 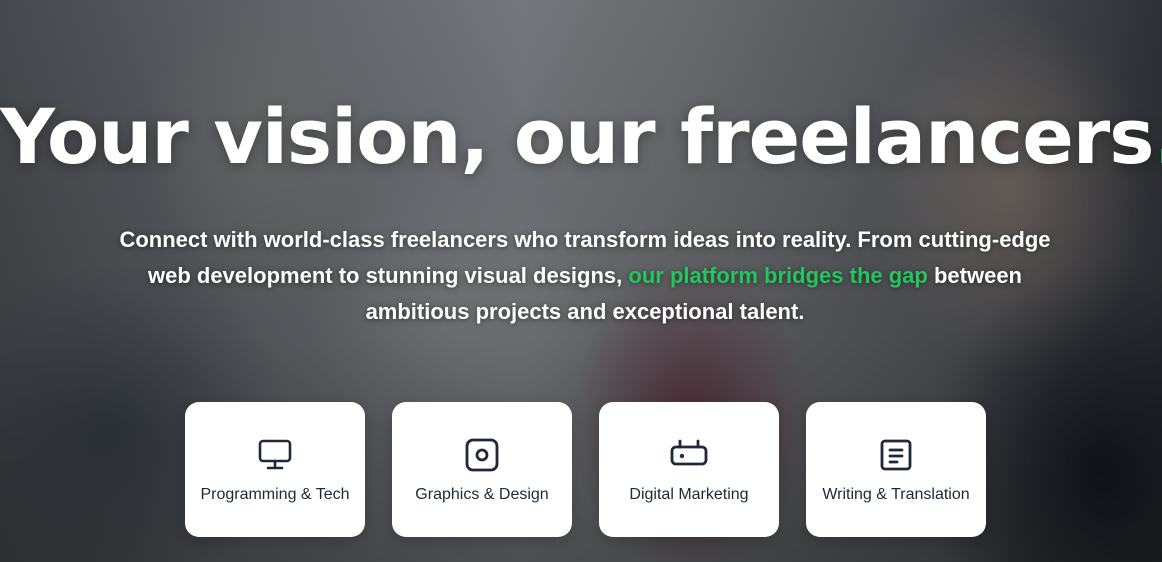 I want to click on category-card-graphics-design: Graphics & Design, so click(x=482, y=469).